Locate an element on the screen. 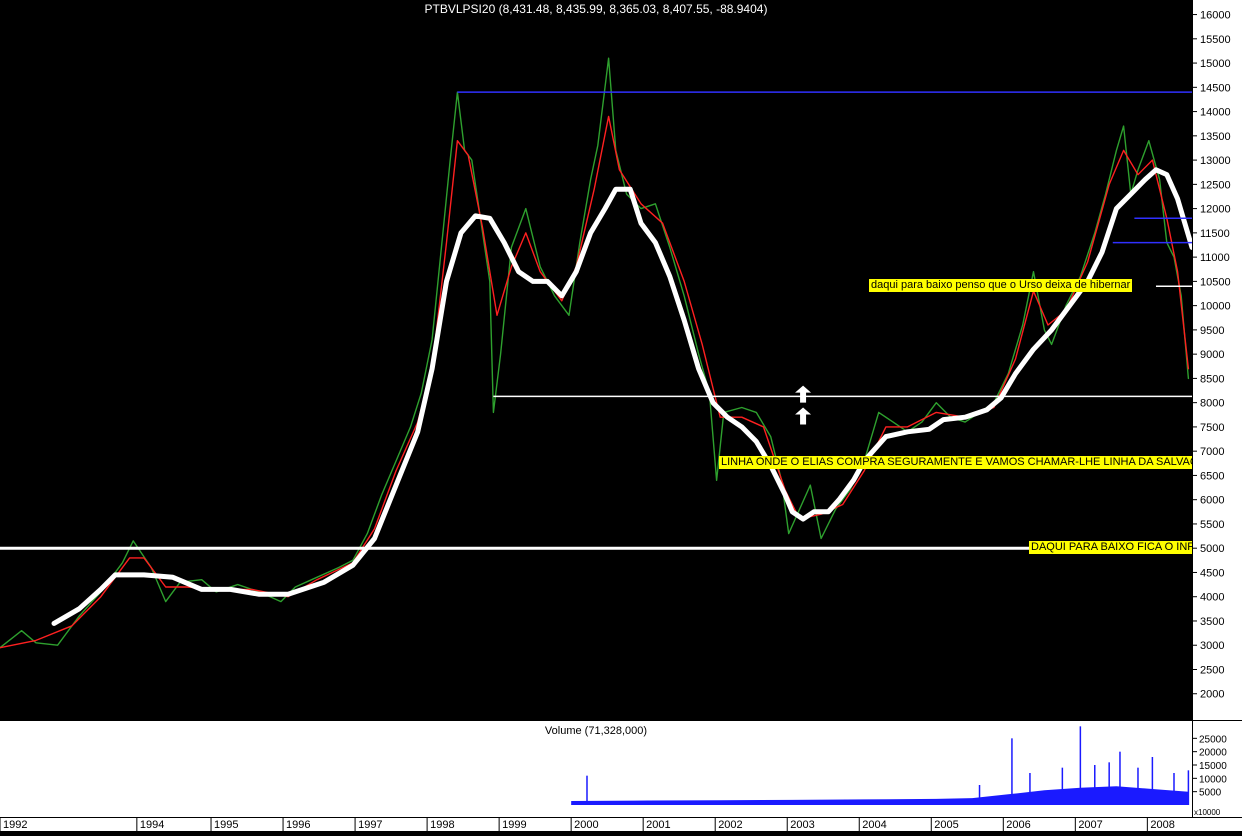  volume-unit-label: x10000 is located at coordinates (1207, 812).